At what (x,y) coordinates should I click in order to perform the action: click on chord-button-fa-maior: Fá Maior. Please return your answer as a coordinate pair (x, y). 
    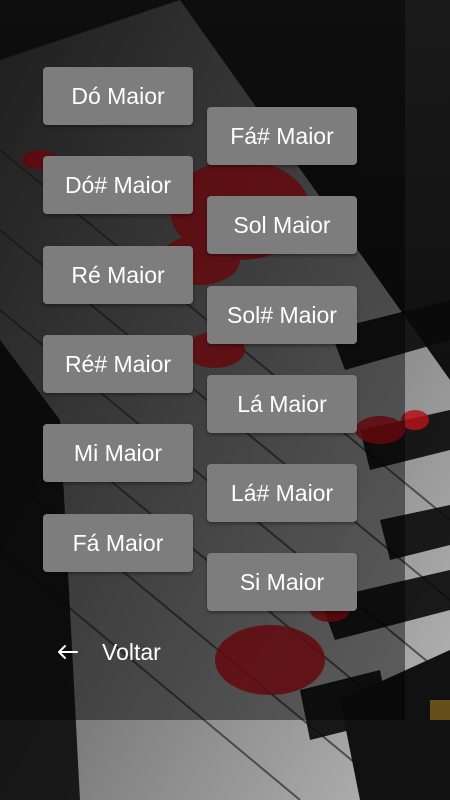
    Looking at the image, I should click on (118, 543).